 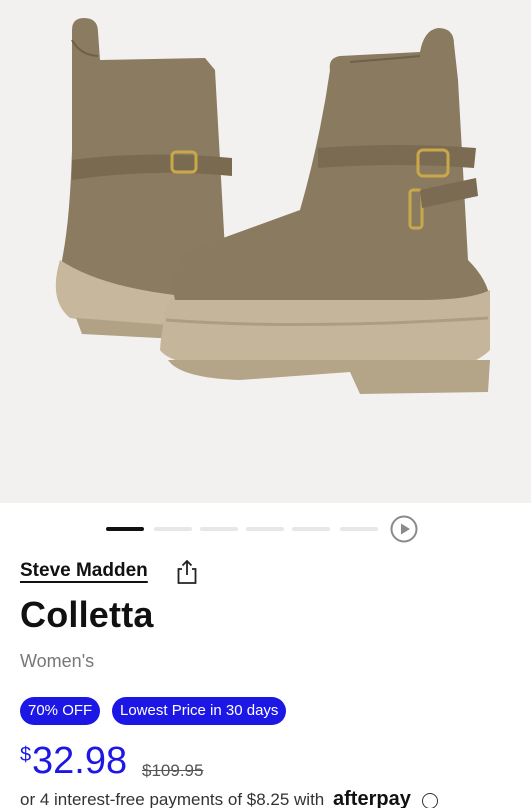 I want to click on info-icon, so click(x=429, y=800).